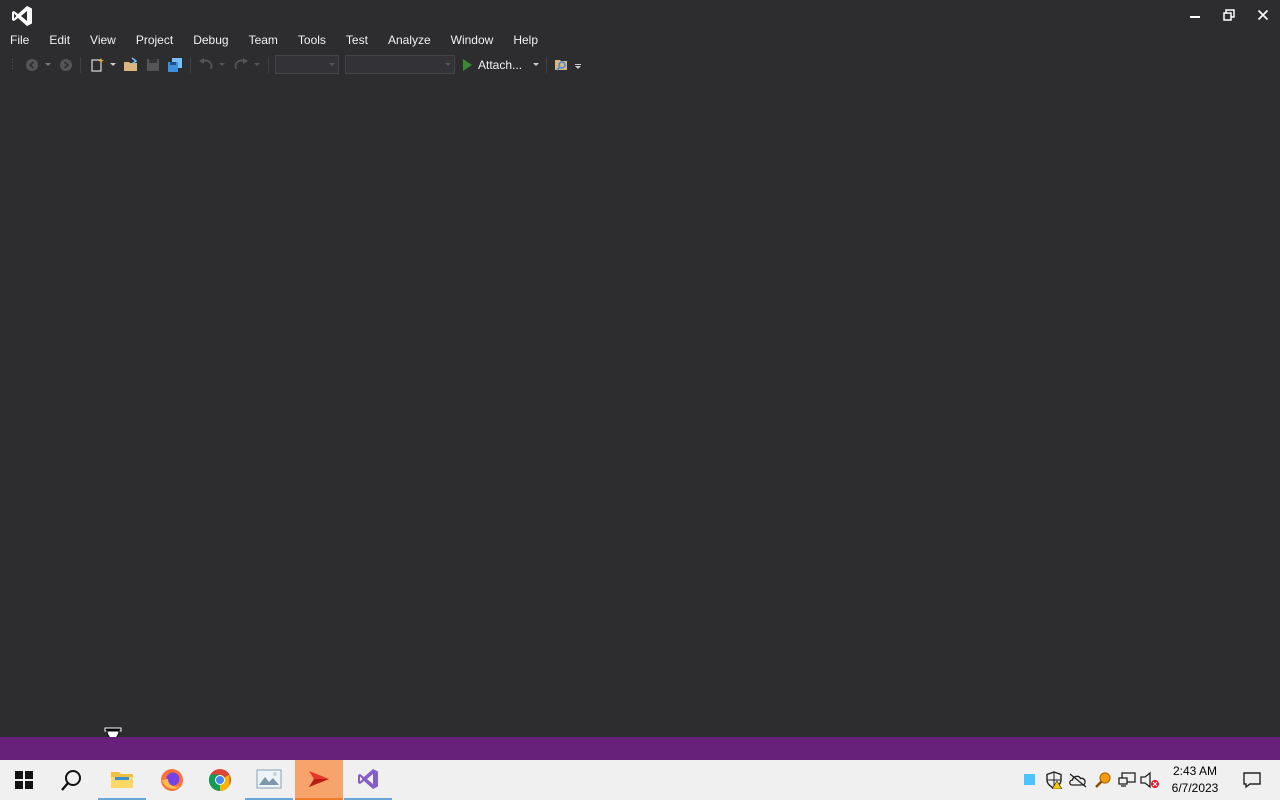 The image size is (1280, 800). Describe the element at coordinates (536, 65) in the screenshot. I see `attach-dropdown` at that location.